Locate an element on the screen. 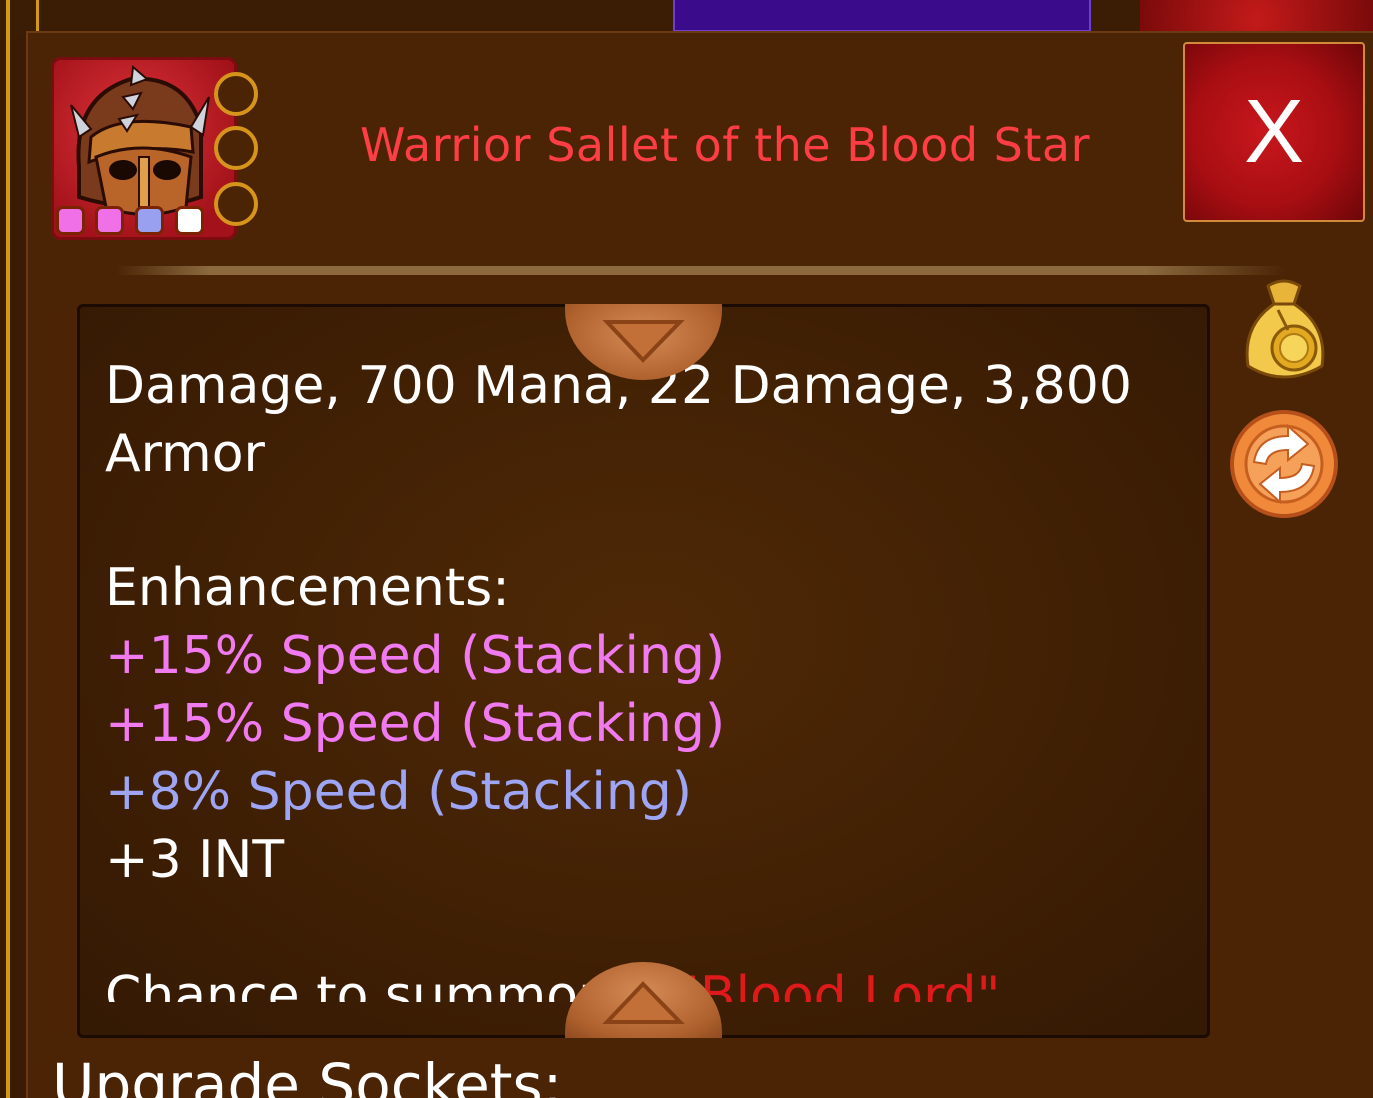 This screenshot has width=1373, height=1098. chevron-up-icon is located at coordinates (643, 1002).